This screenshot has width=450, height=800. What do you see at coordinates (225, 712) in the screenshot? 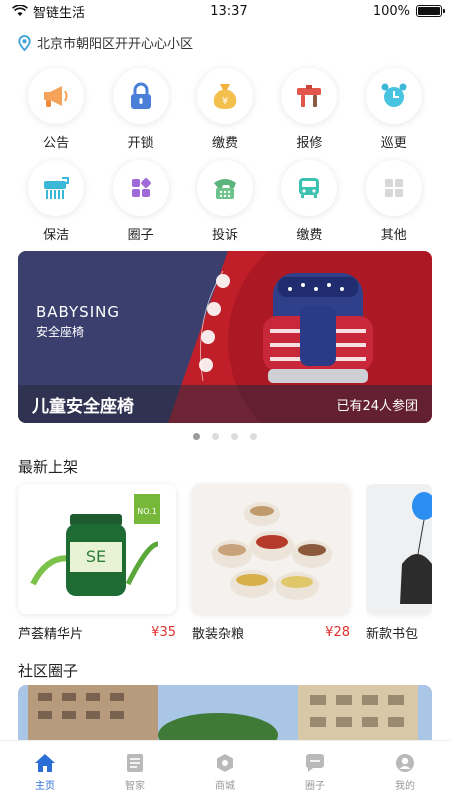
I see `community-image` at bounding box center [225, 712].